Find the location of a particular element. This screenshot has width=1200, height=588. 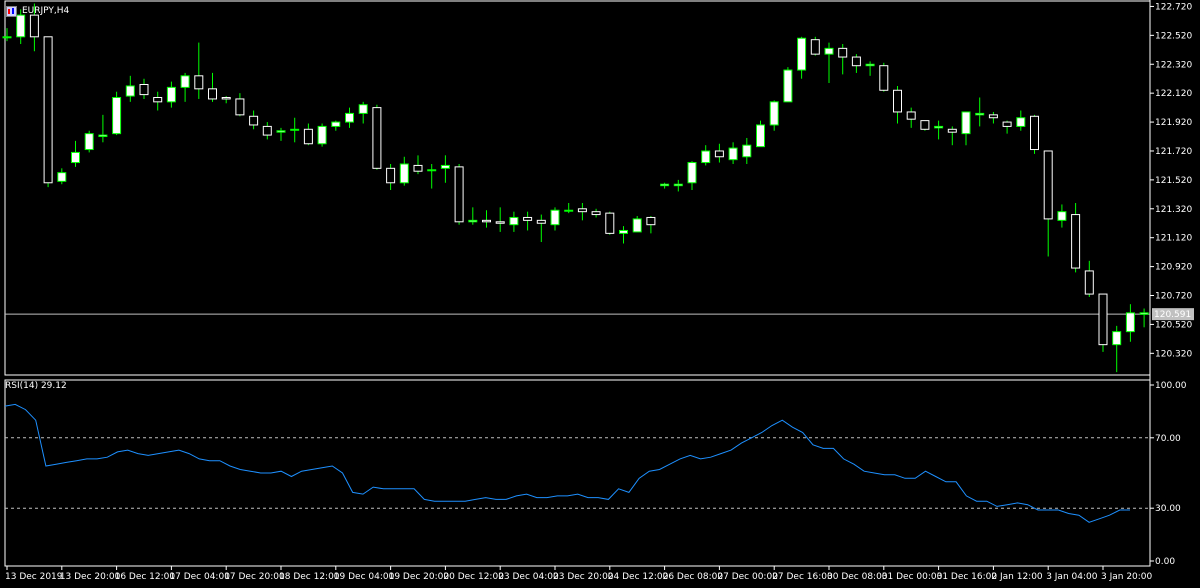

time-tick-label: 17 Dec 20:00 is located at coordinates (254, 577).